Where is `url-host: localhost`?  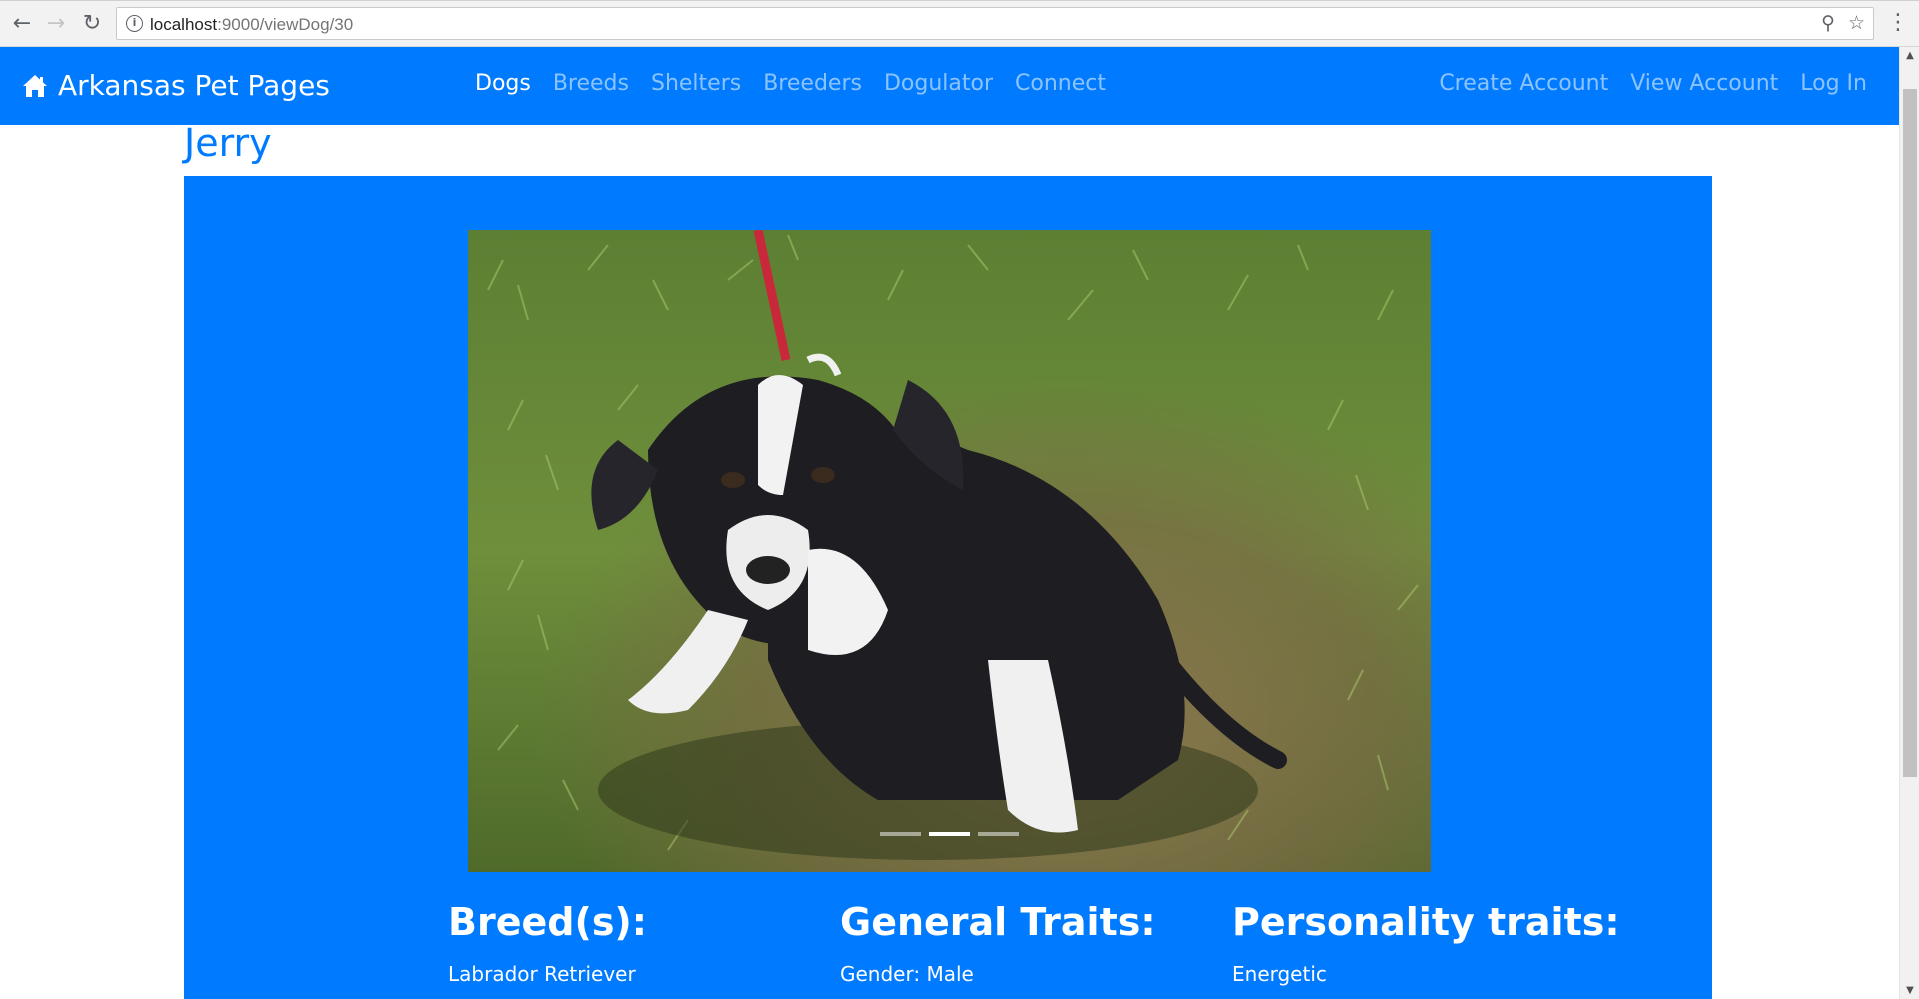
url-host: localhost is located at coordinates (184, 24).